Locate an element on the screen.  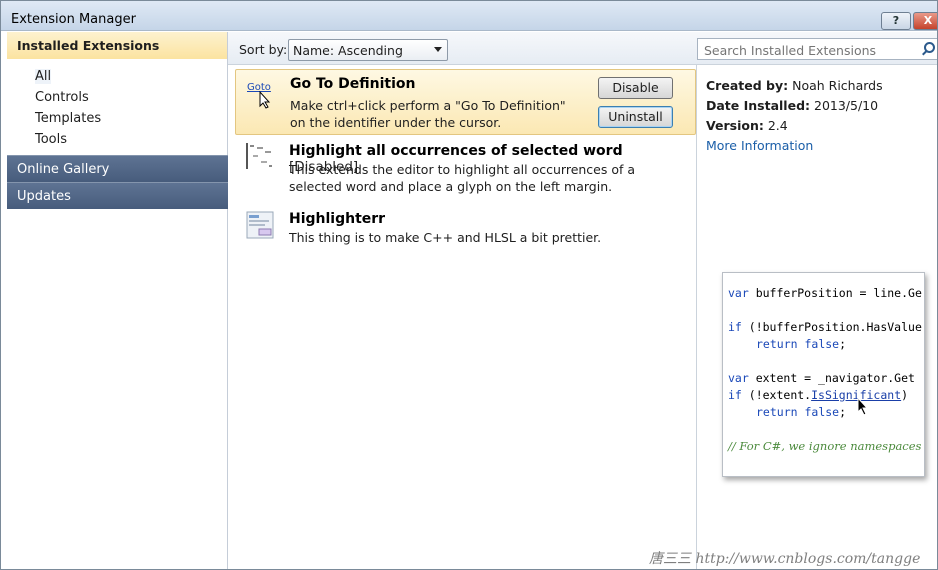
chevron-down-icon is located at coordinates (438, 49).